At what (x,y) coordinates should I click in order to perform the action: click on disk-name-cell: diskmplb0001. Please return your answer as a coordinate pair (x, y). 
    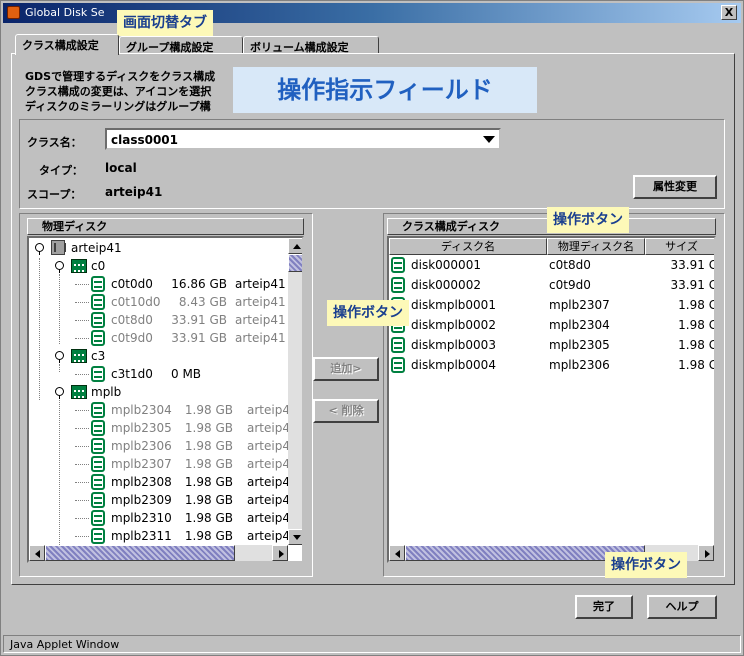
    Looking at the image, I should click on (453, 305).